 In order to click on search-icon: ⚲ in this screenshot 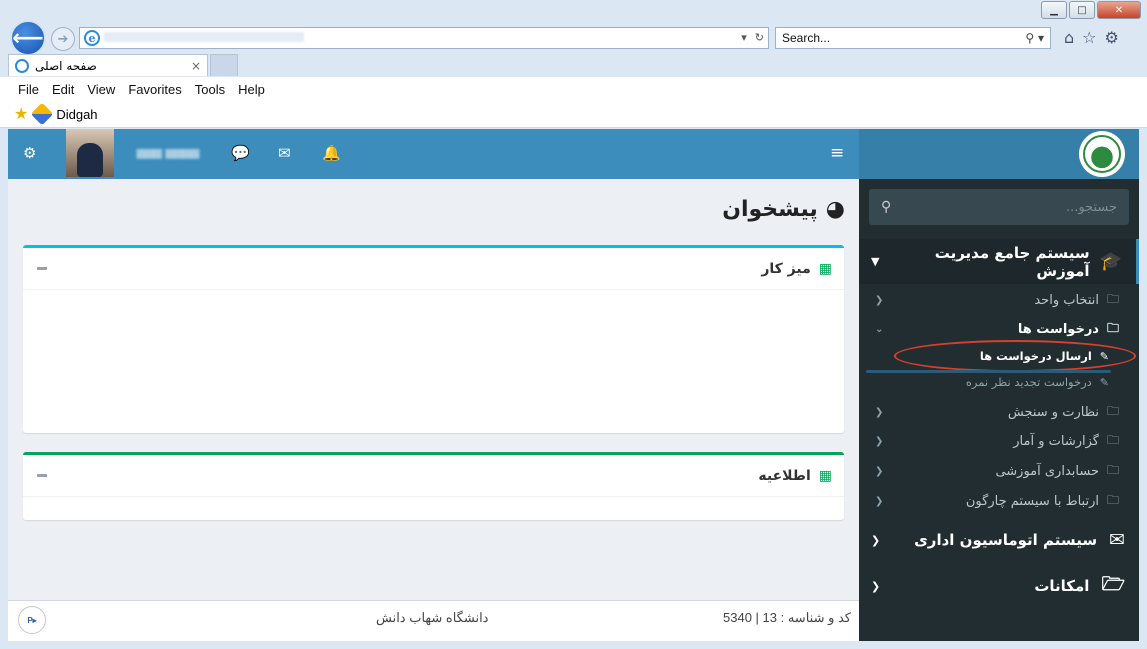, I will do `click(886, 207)`.